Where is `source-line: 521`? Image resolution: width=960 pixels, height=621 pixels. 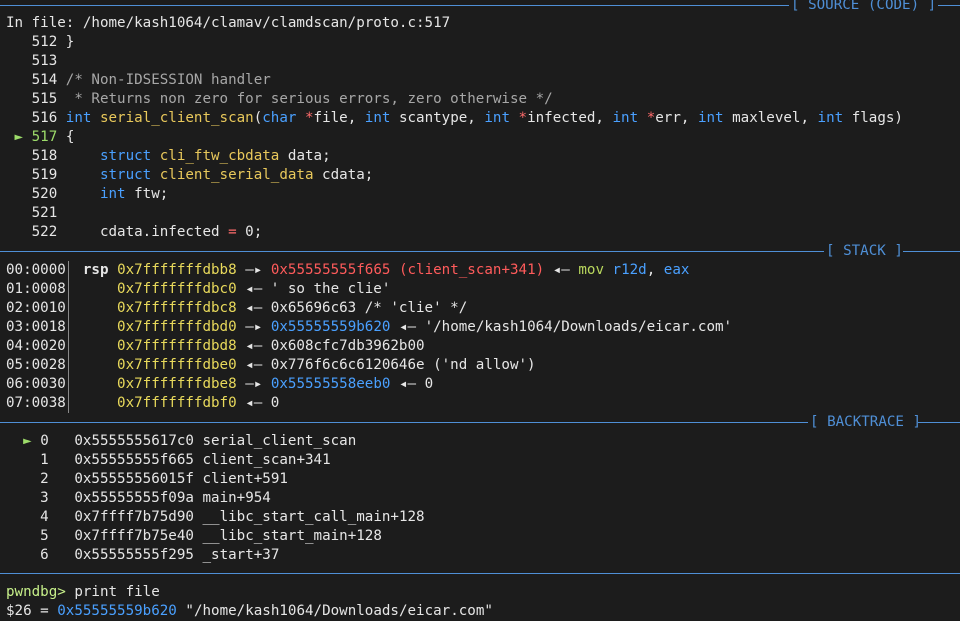
source-line: 521 is located at coordinates (44, 213).